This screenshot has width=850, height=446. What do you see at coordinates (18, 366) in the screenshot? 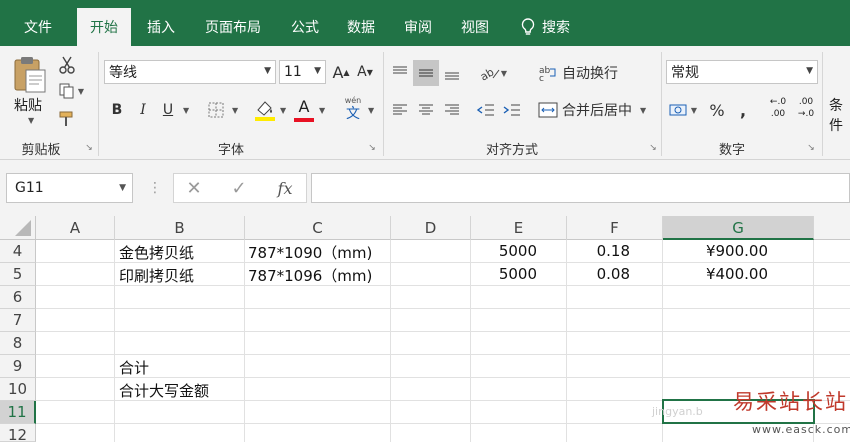
I see `row-header-9: 9` at bounding box center [18, 366].